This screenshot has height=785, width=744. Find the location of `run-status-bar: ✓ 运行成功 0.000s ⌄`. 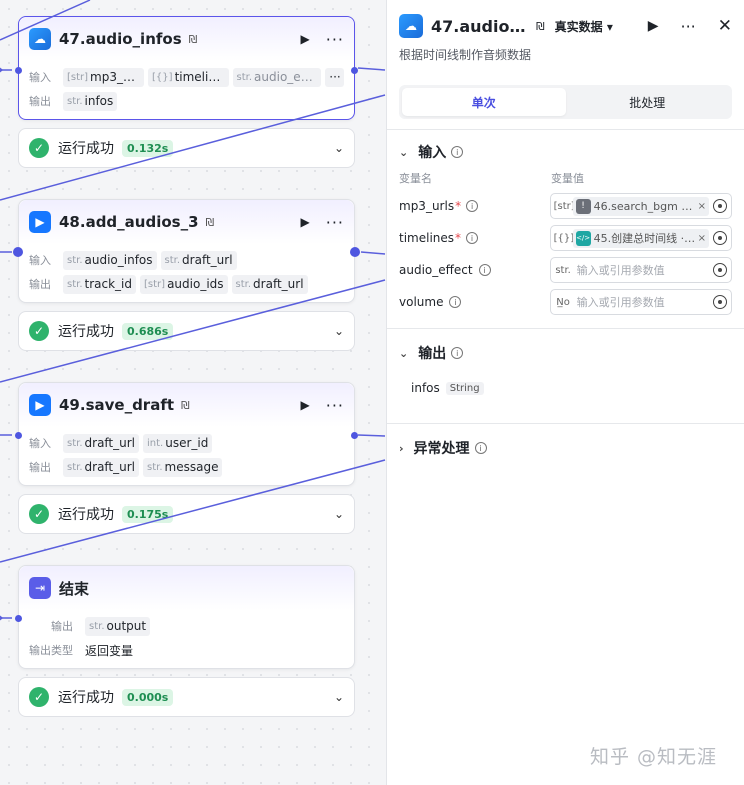

run-status-bar: ✓ 运行成功 0.000s ⌄ is located at coordinates (186, 697).